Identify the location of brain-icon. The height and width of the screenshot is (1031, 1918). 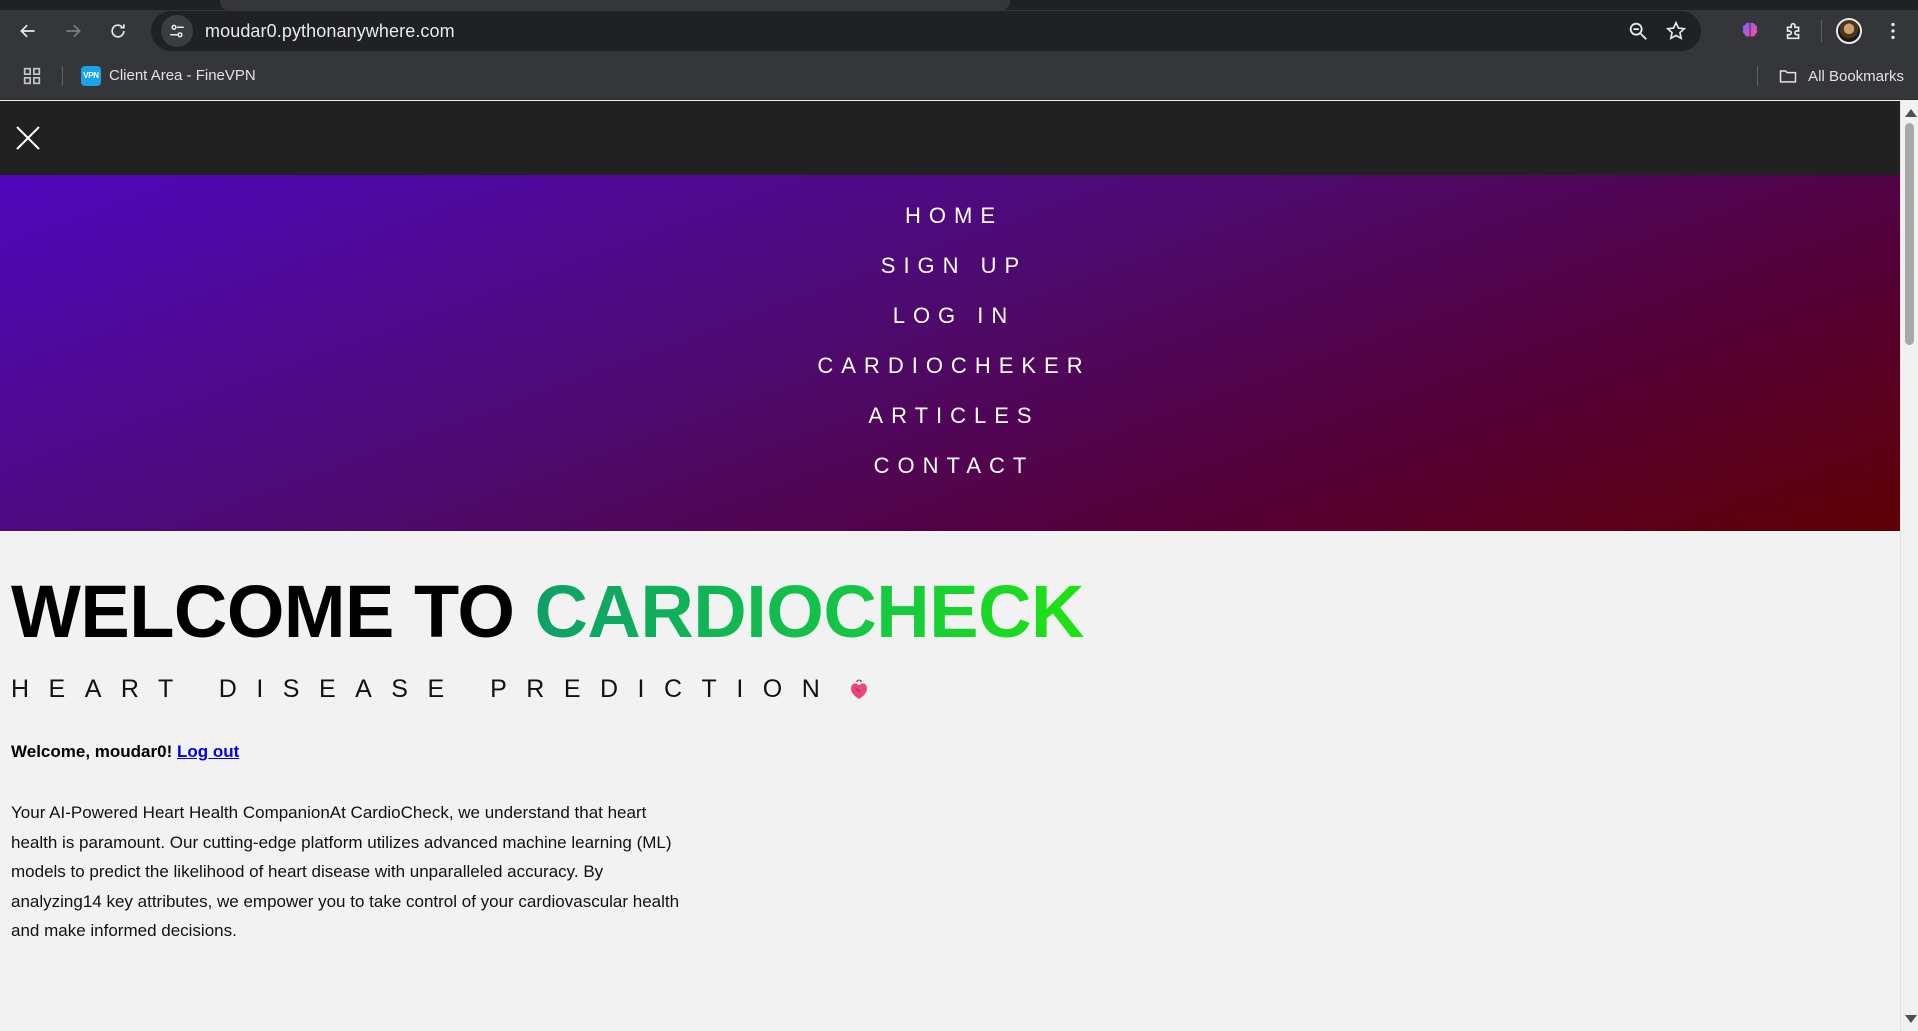
(1750, 29).